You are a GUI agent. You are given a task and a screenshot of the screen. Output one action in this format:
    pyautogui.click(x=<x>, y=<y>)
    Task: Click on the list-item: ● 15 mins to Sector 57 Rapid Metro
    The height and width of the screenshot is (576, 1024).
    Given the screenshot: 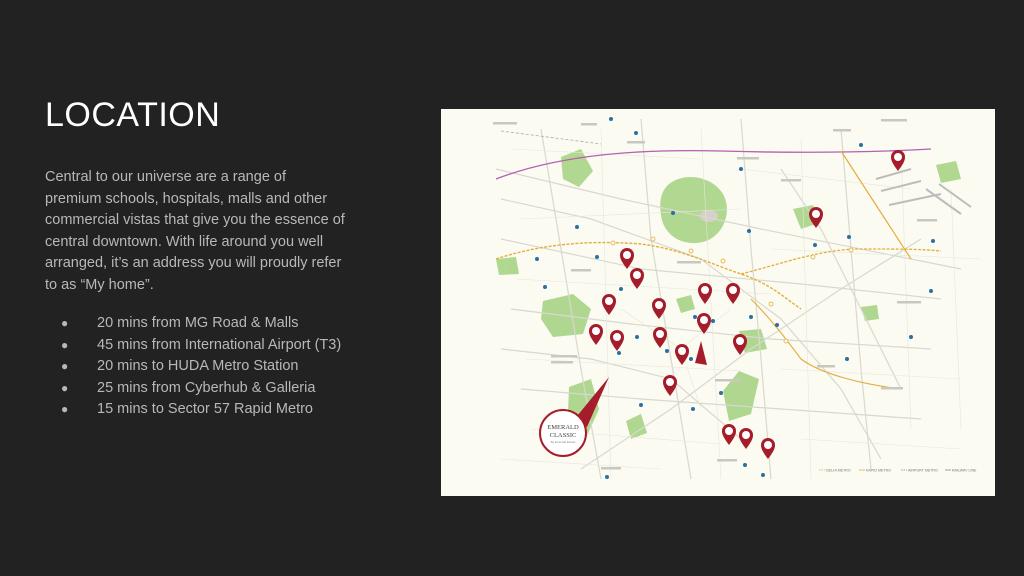 What is the action you would take?
    pyautogui.click(x=195, y=410)
    